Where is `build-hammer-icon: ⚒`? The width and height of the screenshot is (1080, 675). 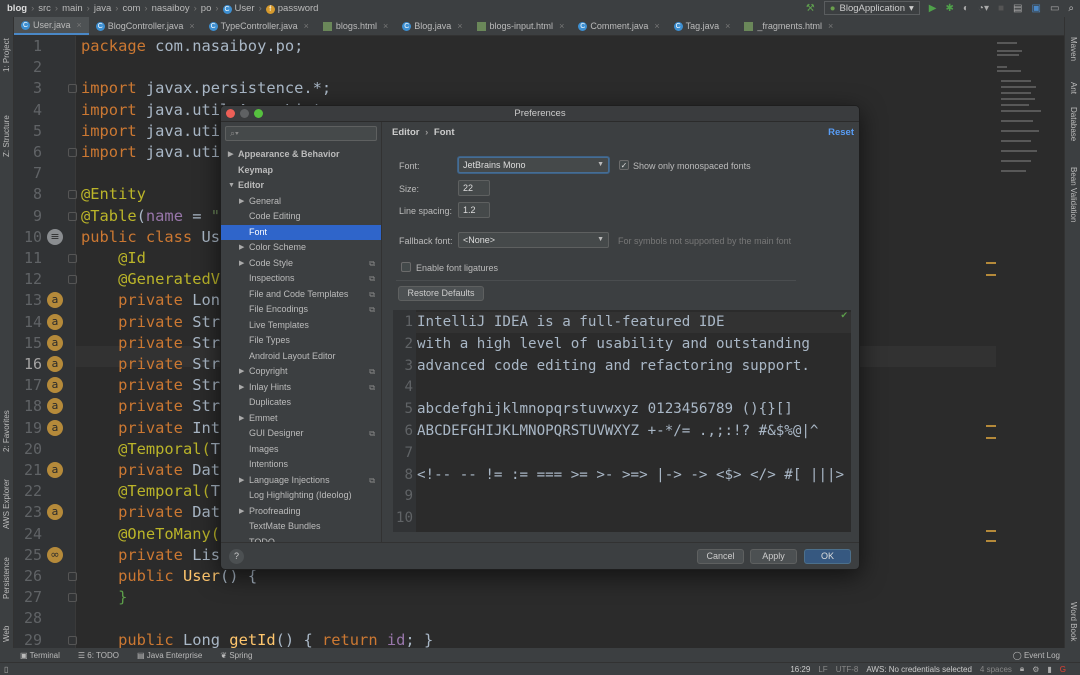 build-hammer-icon: ⚒ is located at coordinates (810, 8).